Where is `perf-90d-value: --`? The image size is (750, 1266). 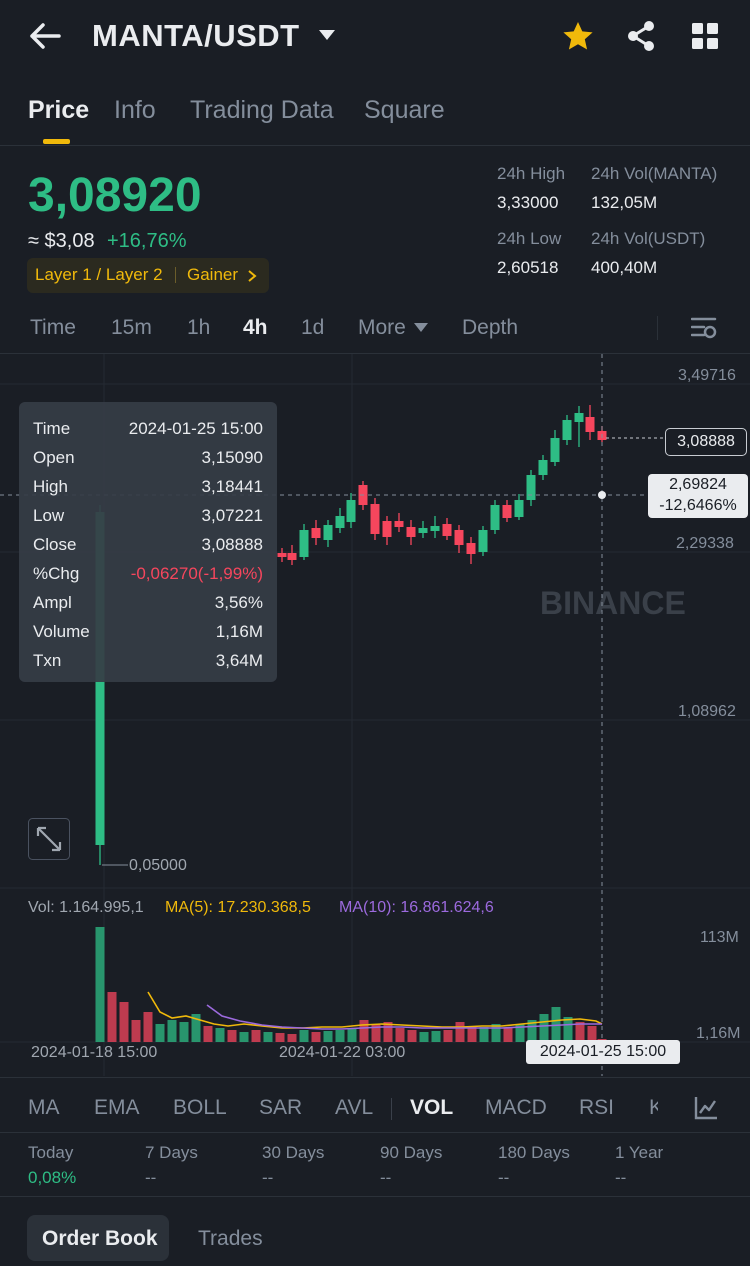 perf-90d-value: -- is located at coordinates (386, 1177).